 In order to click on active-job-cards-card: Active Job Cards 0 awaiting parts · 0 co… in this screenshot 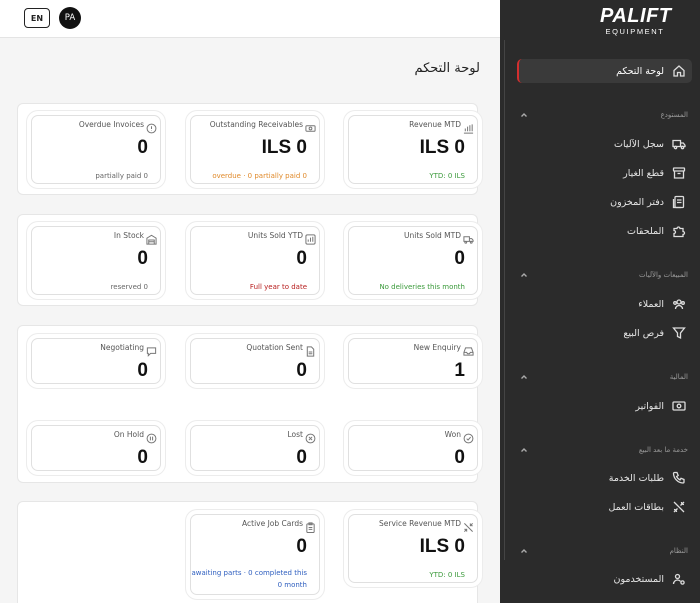, I will do `click(255, 554)`.